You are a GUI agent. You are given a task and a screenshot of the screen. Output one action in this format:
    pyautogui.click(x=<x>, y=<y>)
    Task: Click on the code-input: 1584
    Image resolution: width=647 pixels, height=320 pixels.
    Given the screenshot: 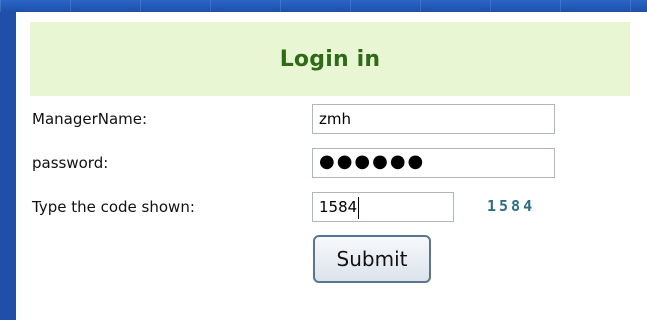 What is the action you would take?
    pyautogui.click(x=383, y=207)
    